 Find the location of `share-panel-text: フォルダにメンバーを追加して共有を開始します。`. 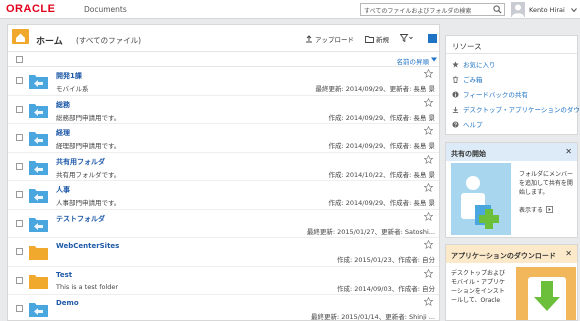

share-panel-text: フォルダにメンバーを追加して共有を開始します。 is located at coordinates (546, 183).